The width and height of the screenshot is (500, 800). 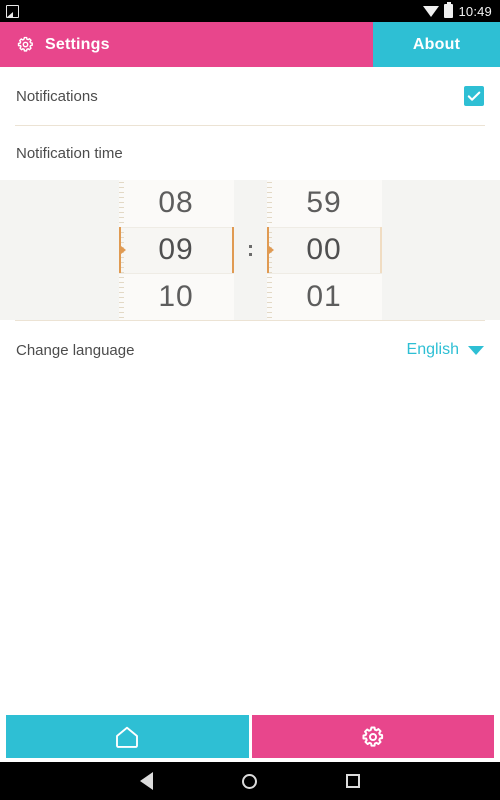 What do you see at coordinates (250, 350) in the screenshot?
I see `row-change-language: Change language English` at bounding box center [250, 350].